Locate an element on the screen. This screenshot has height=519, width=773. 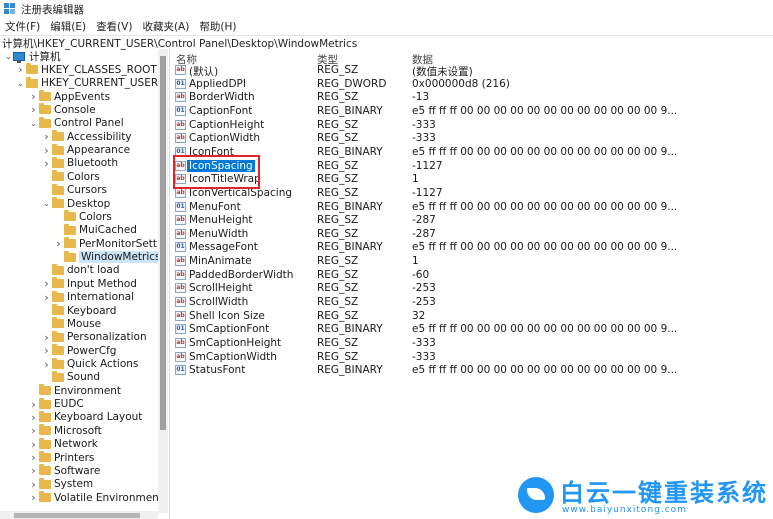
tree-node: › Bluetooth is located at coordinates (80, 163).